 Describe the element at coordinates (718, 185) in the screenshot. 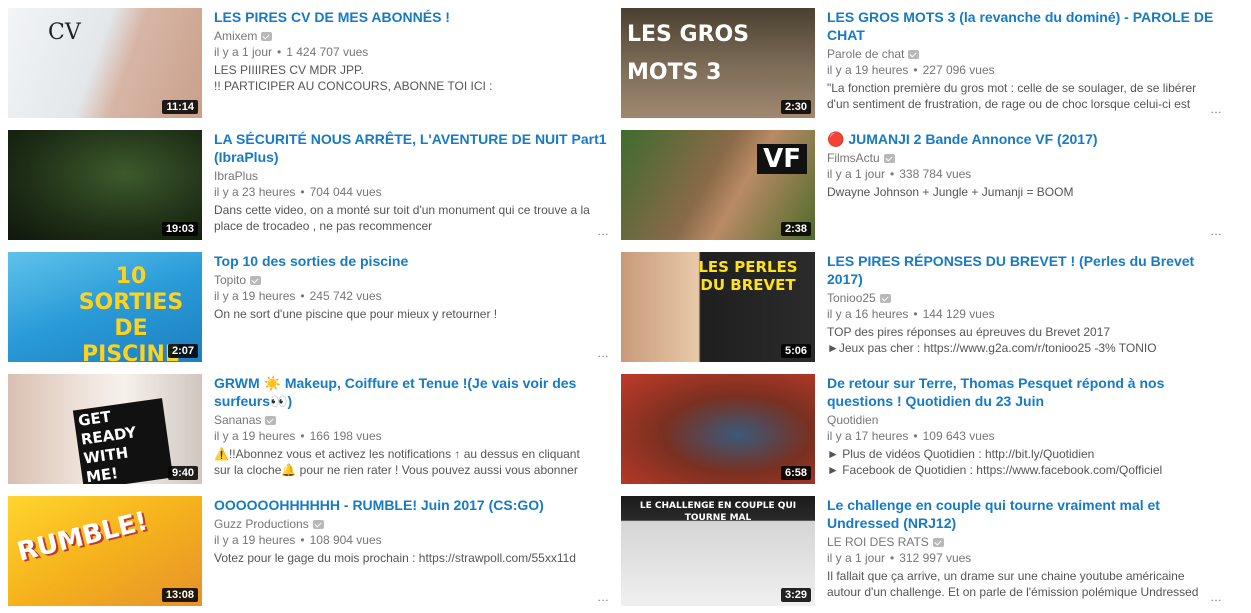

I see `video-thumbnail: VF 2:38` at that location.